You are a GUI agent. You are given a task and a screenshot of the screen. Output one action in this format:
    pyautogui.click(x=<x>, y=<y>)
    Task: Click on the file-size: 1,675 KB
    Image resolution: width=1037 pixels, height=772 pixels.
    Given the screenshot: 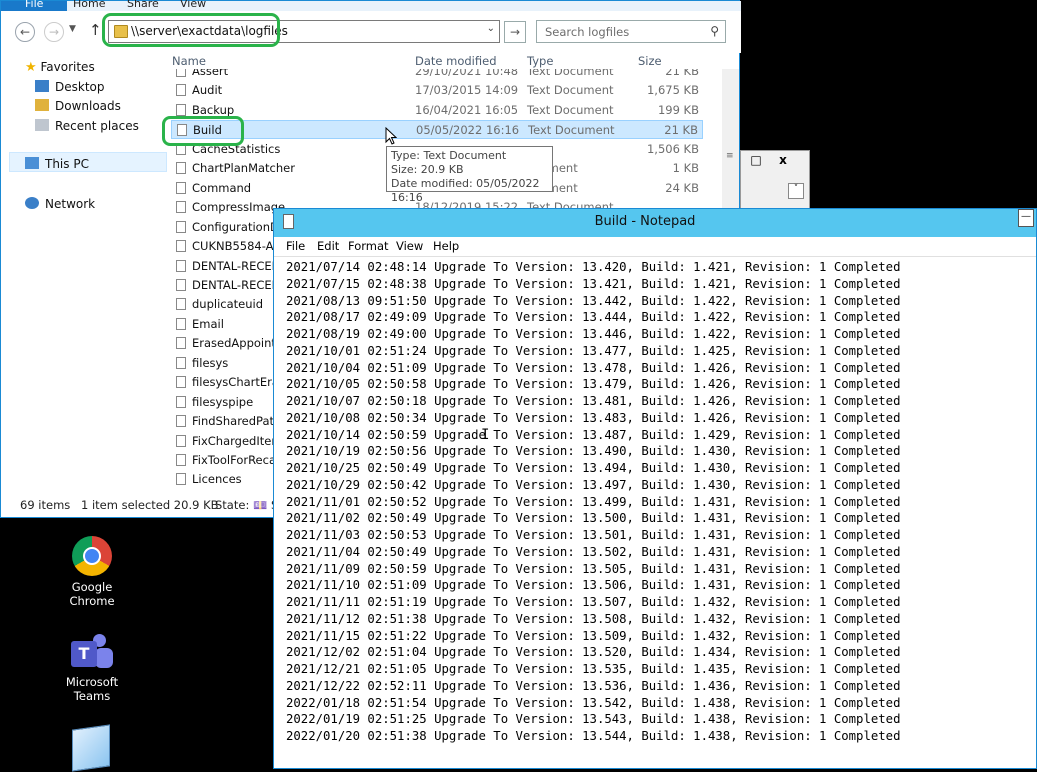 What is the action you would take?
    pyautogui.click(x=672, y=90)
    